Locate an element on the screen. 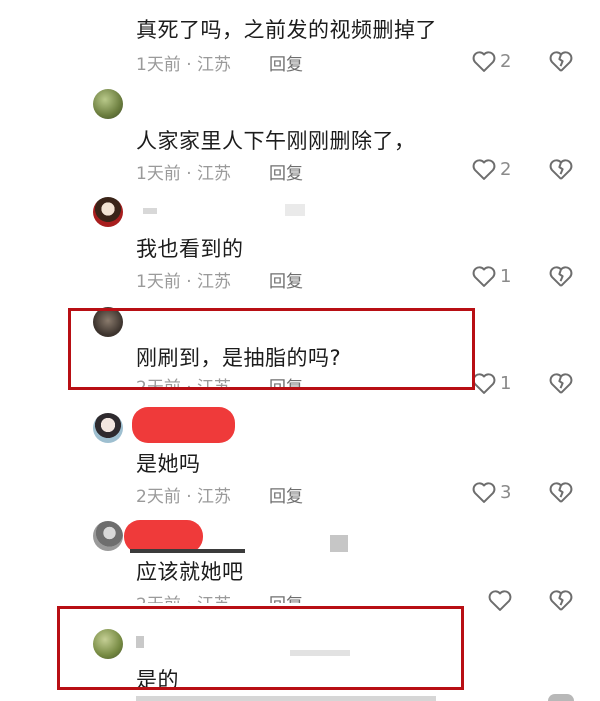  like-button: 3 is located at coordinates (490, 492).